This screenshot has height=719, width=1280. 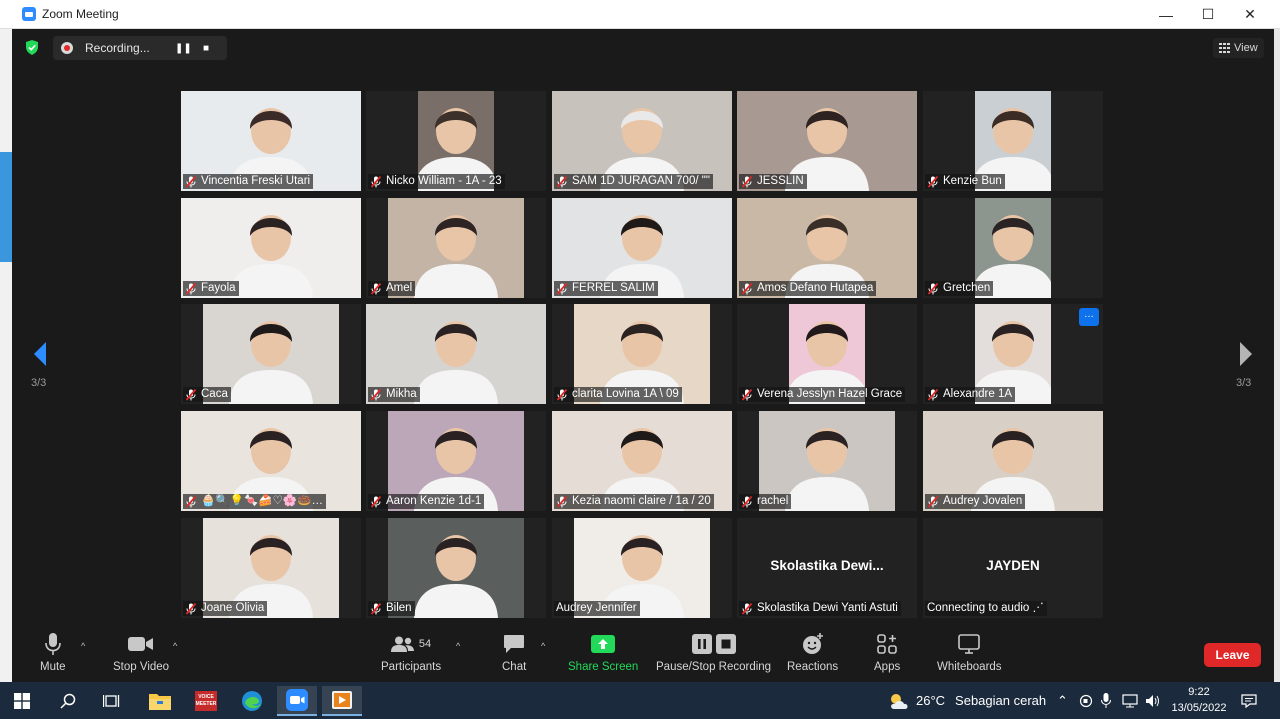 I want to click on task-view-icon, so click(x=112, y=701).